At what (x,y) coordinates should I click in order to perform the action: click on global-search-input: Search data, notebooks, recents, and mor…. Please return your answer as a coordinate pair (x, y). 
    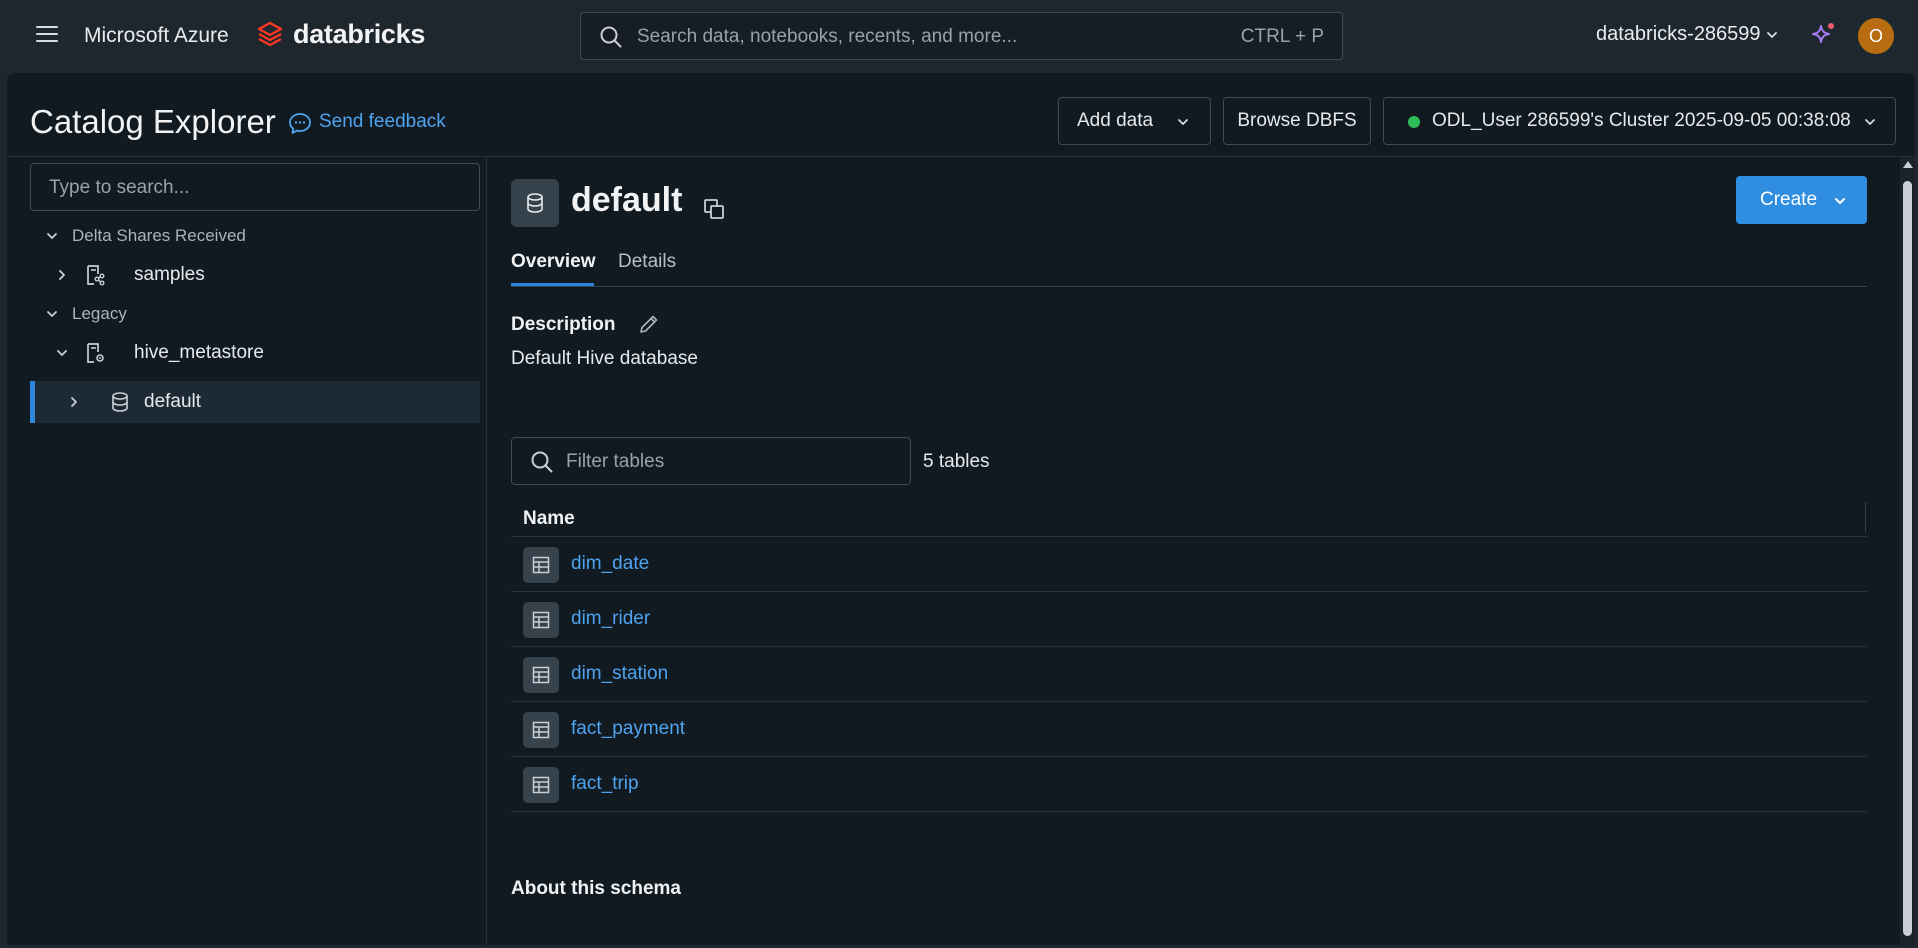
    Looking at the image, I should click on (961, 36).